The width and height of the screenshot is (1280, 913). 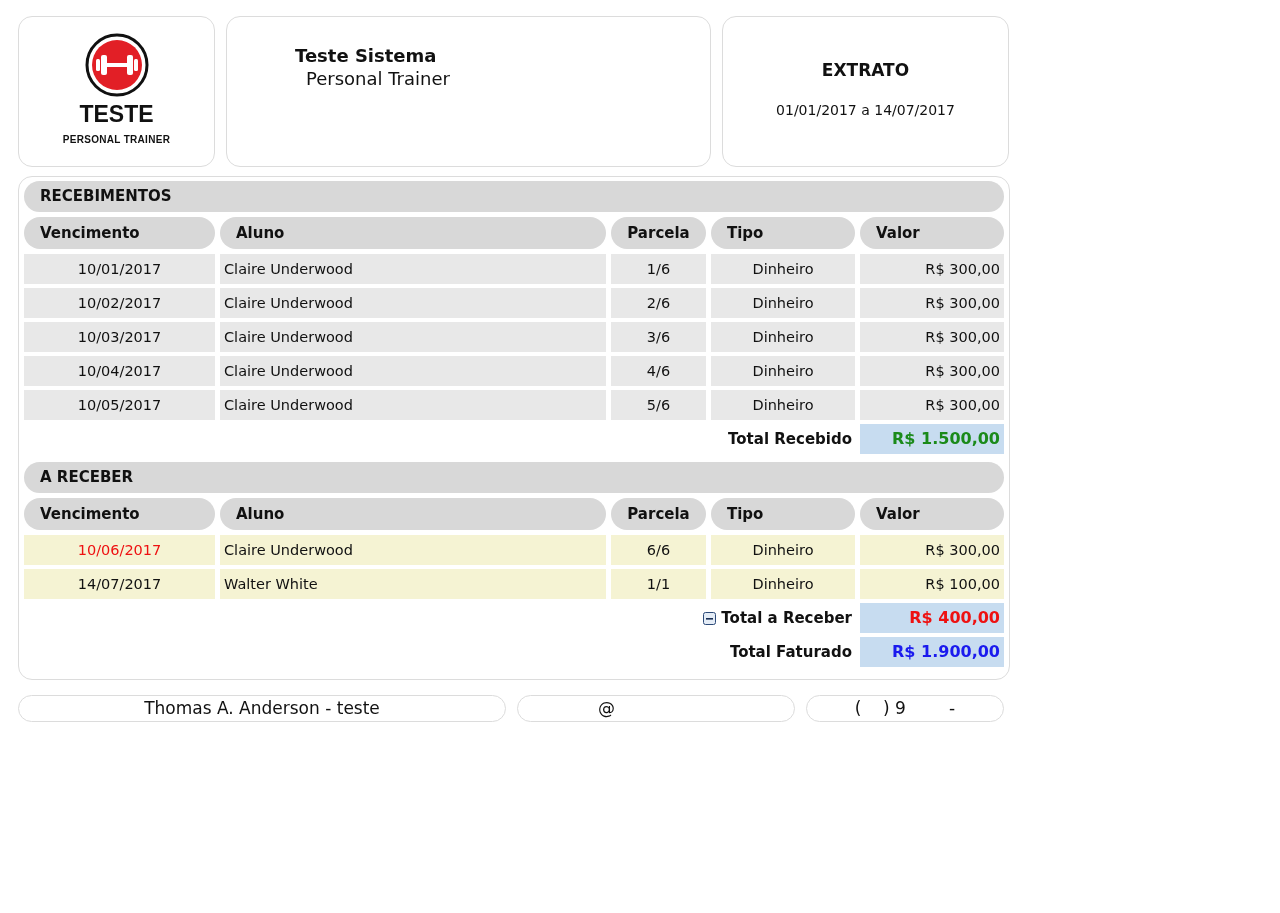 What do you see at coordinates (119, 337) in the screenshot?
I see `date-cell: 10/03/2017` at bounding box center [119, 337].